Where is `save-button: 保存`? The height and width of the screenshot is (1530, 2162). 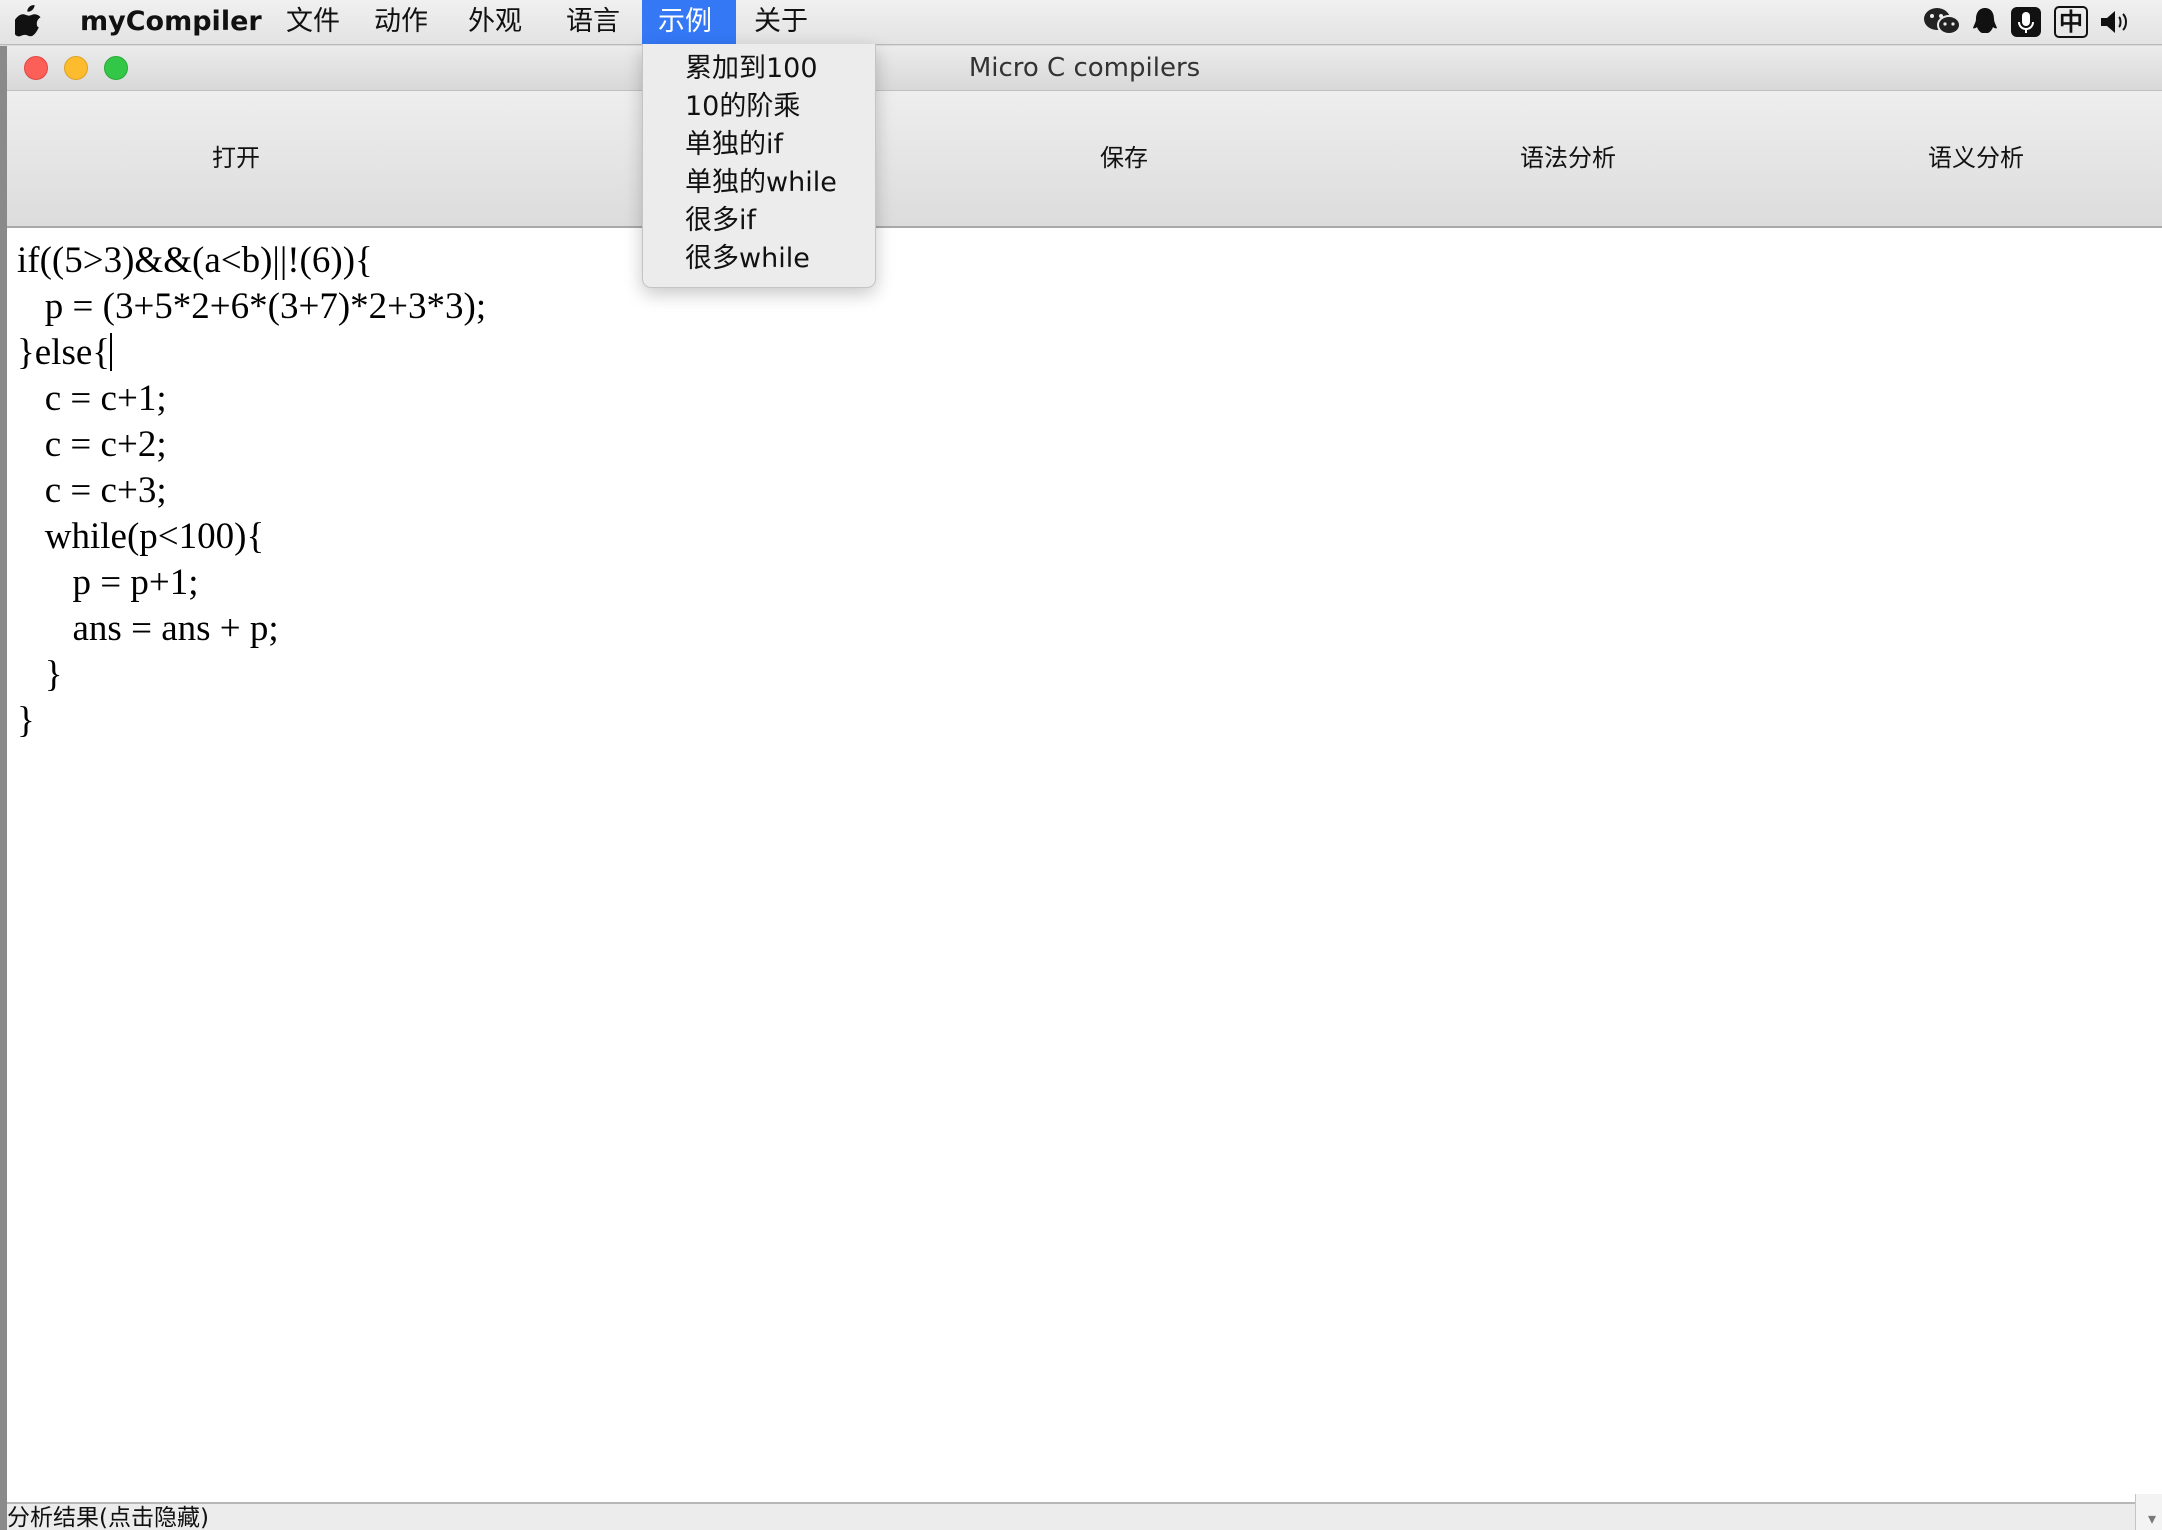 save-button: 保存 is located at coordinates (1124, 158).